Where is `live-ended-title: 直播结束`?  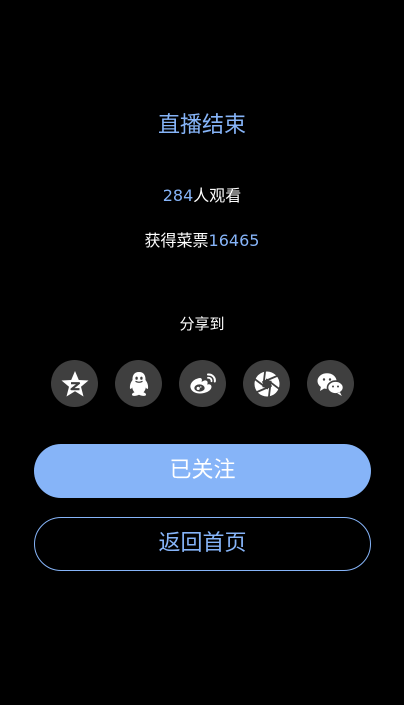
live-ended-title: 直播结束 is located at coordinates (201, 125).